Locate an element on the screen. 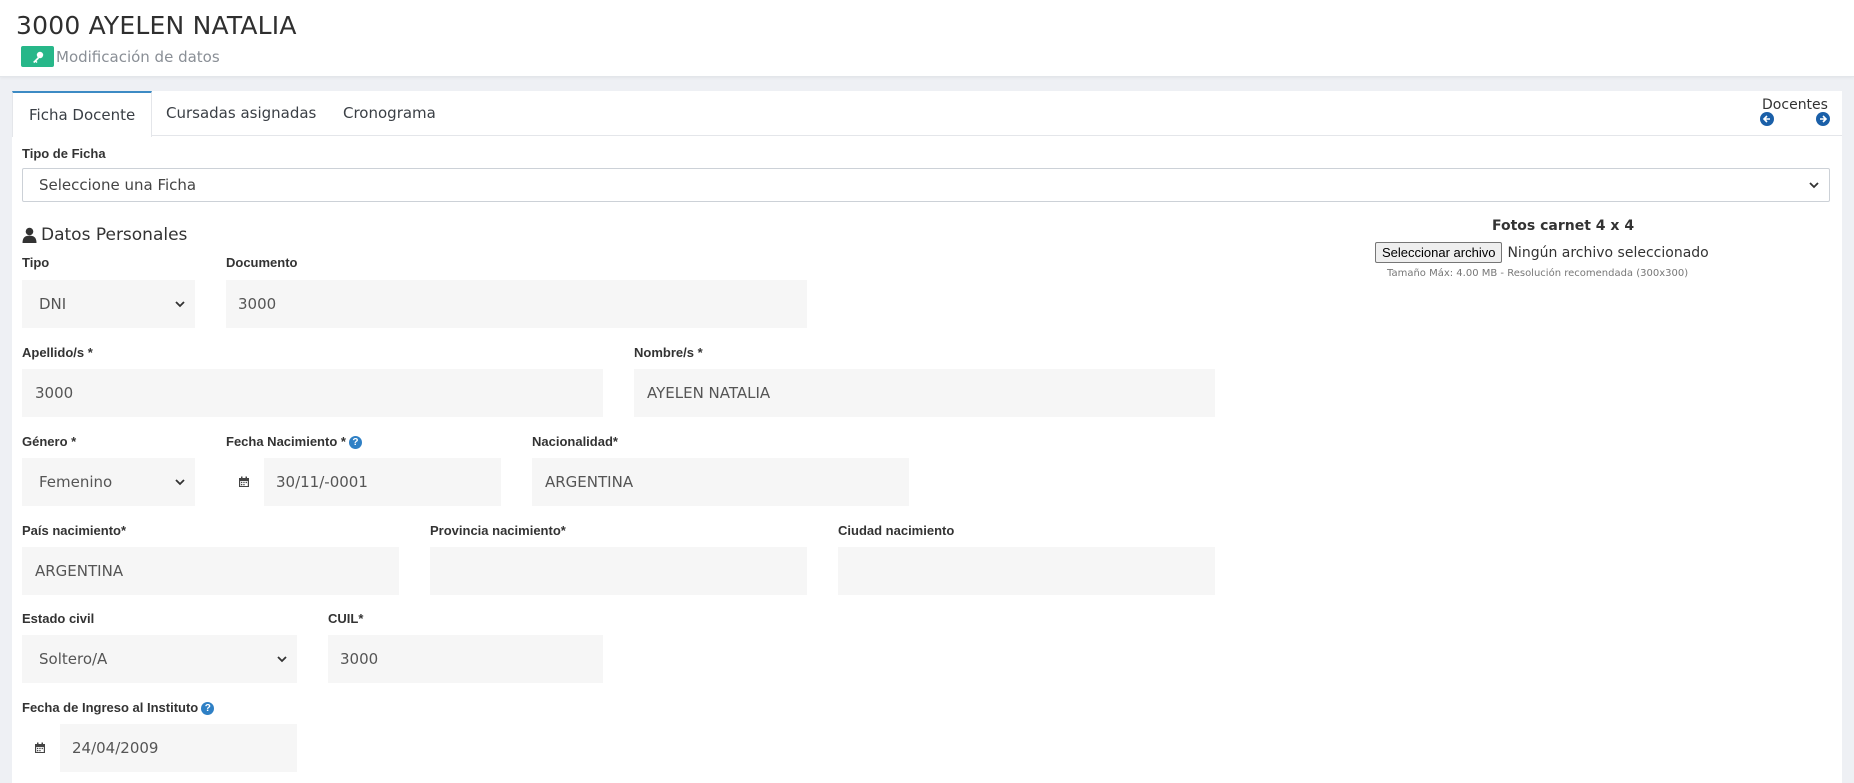 This screenshot has height=783, width=1854. tab-cronograma: Cronograma is located at coordinates (389, 113).